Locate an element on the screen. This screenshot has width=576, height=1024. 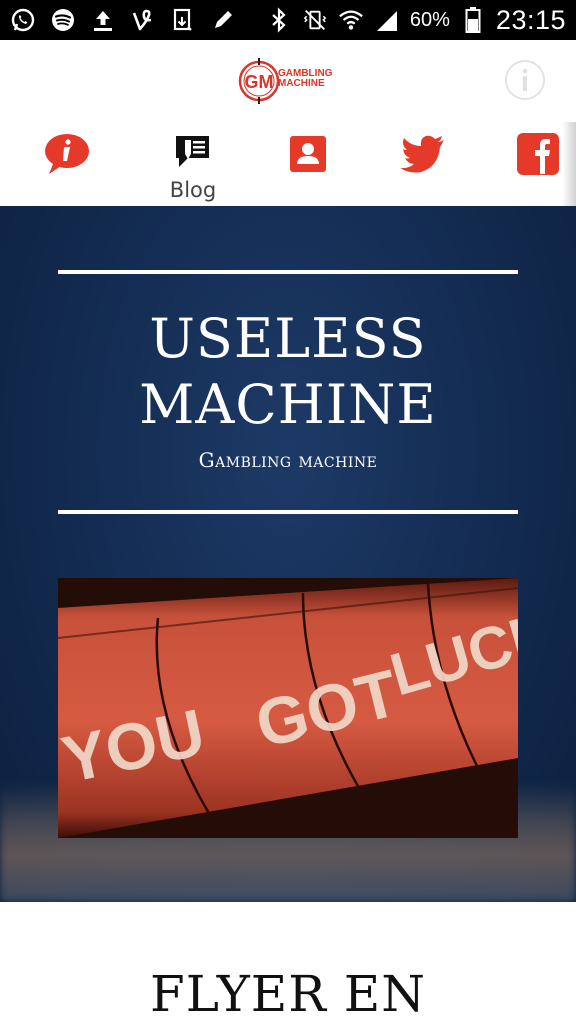
hero-top-rule is located at coordinates (288, 272).